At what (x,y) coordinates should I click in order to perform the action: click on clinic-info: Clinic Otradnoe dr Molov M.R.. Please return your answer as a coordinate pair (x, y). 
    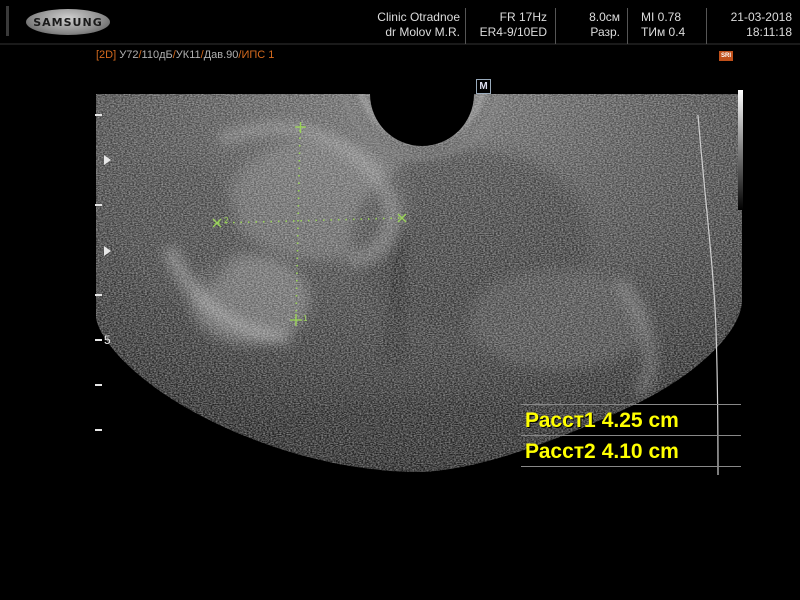
    Looking at the image, I should click on (395, 25).